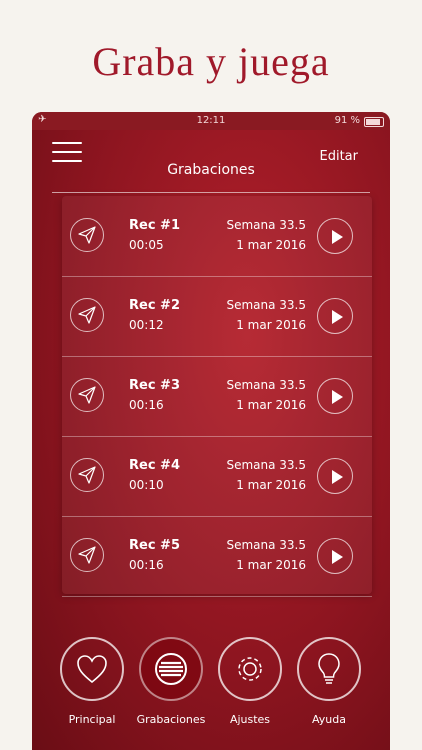 This screenshot has height=750, width=422. I want to click on recording-duration: 00:10, so click(146, 485).